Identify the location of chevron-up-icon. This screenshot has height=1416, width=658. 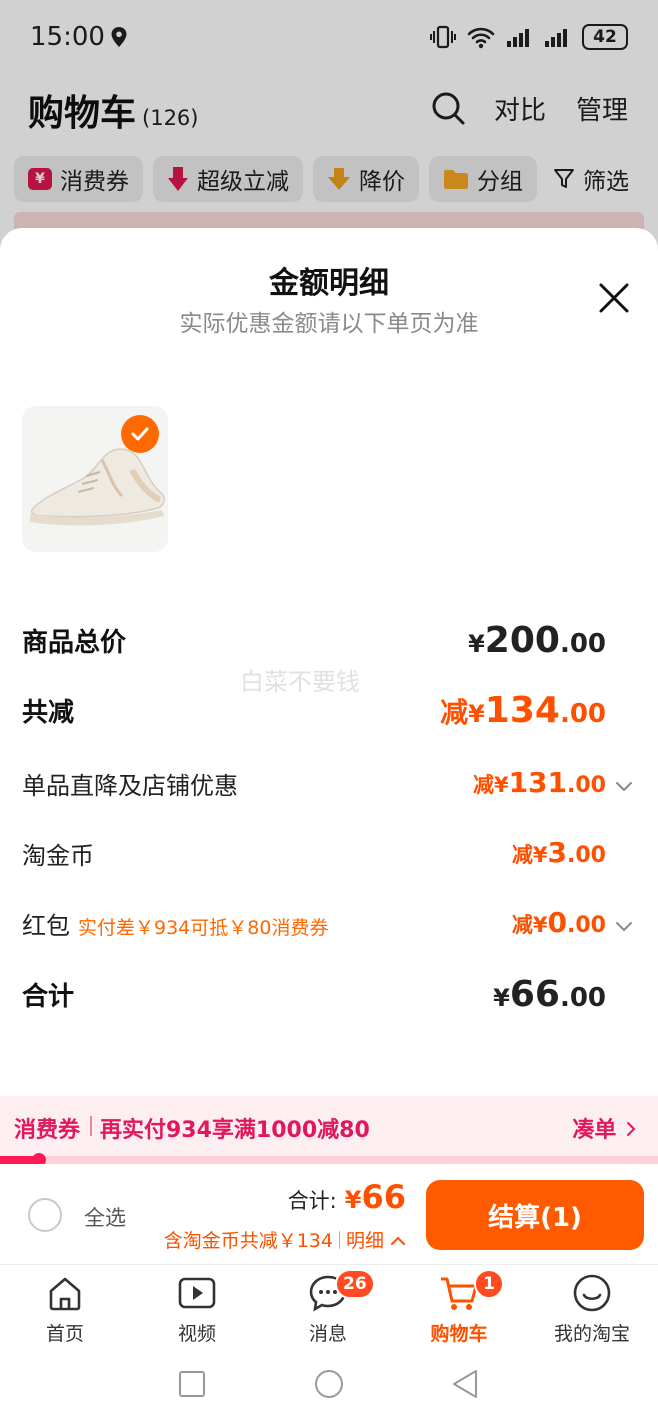
(398, 1240).